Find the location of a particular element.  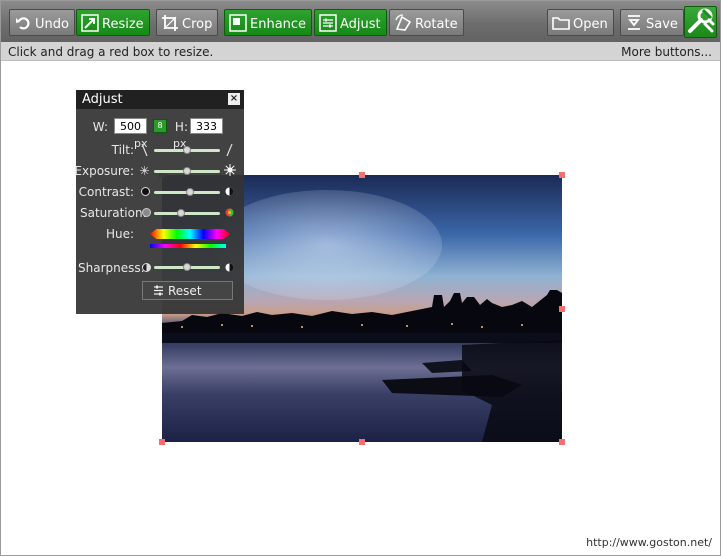

status-hint: Click and drag a red box to resize. is located at coordinates (111, 52).